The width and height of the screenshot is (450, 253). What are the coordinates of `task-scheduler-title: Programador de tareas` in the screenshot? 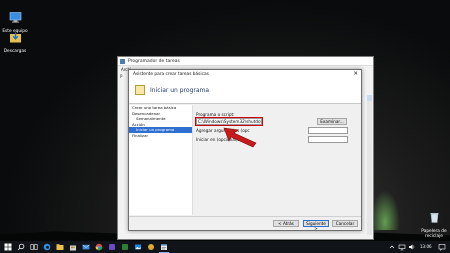 It's located at (154, 61).